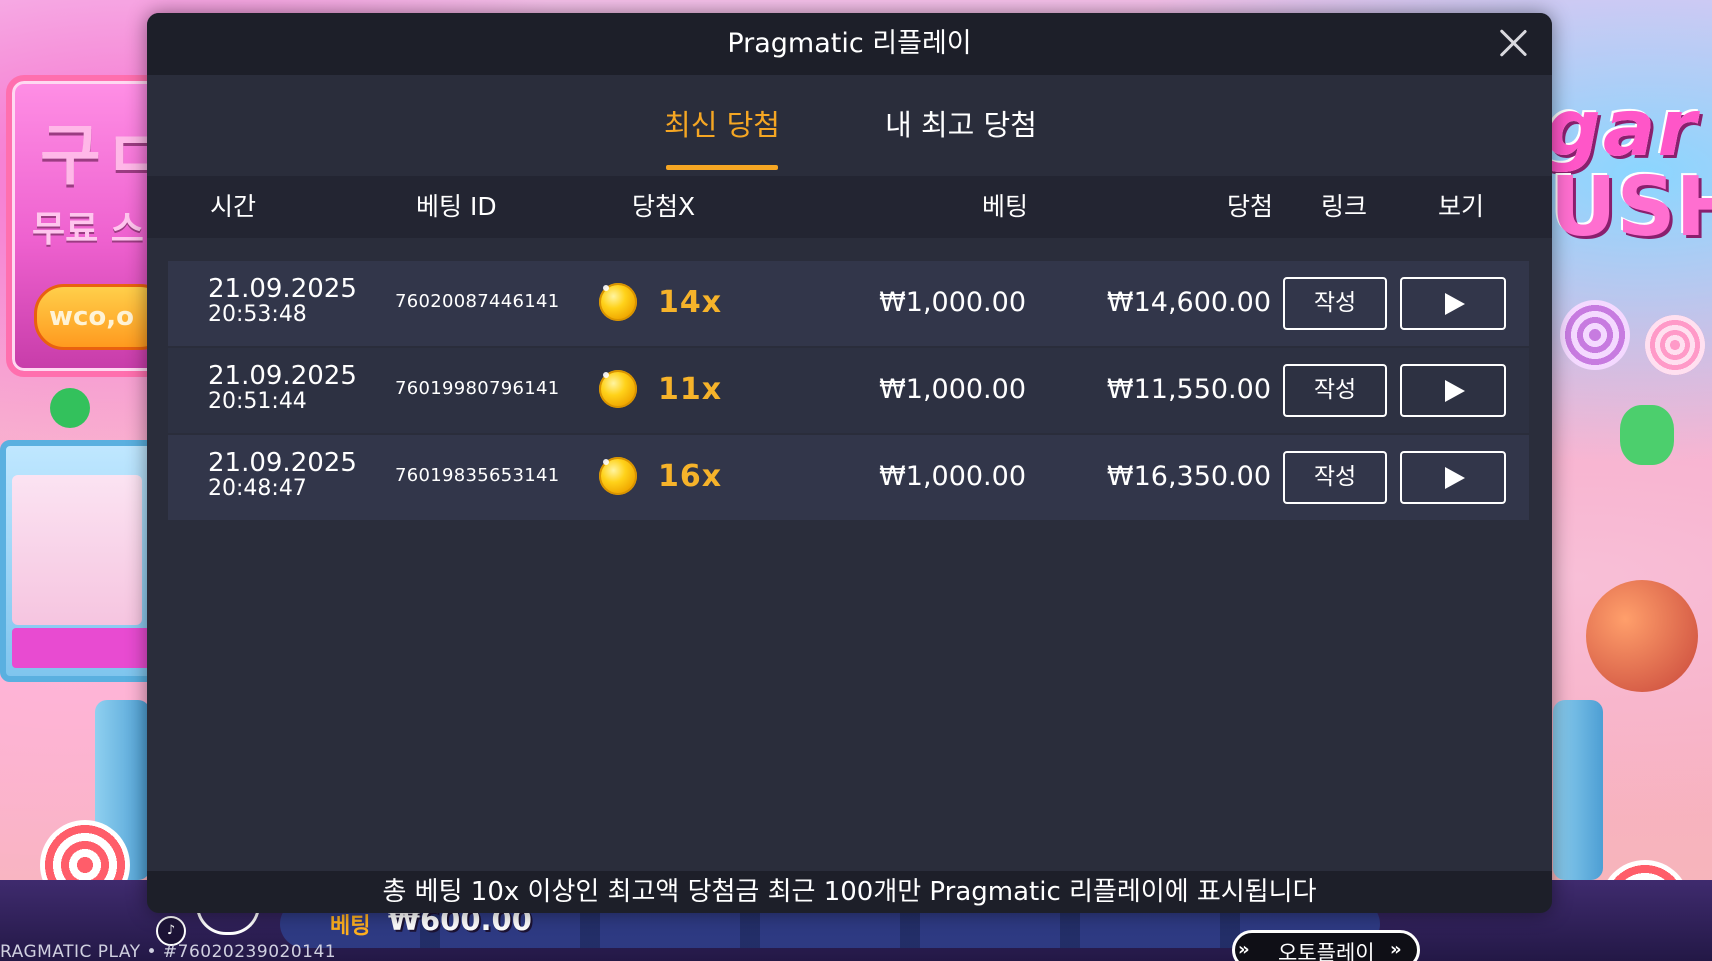 The image size is (1712, 961). I want to click on row-time: 20:53:48, so click(257, 314).